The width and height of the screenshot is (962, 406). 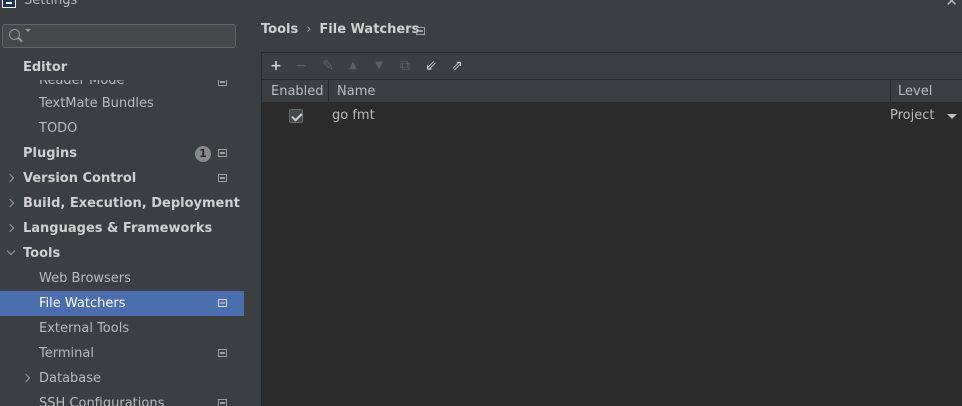 What do you see at coordinates (353, 66) in the screenshot?
I see `move-up-icon: ▲` at bounding box center [353, 66].